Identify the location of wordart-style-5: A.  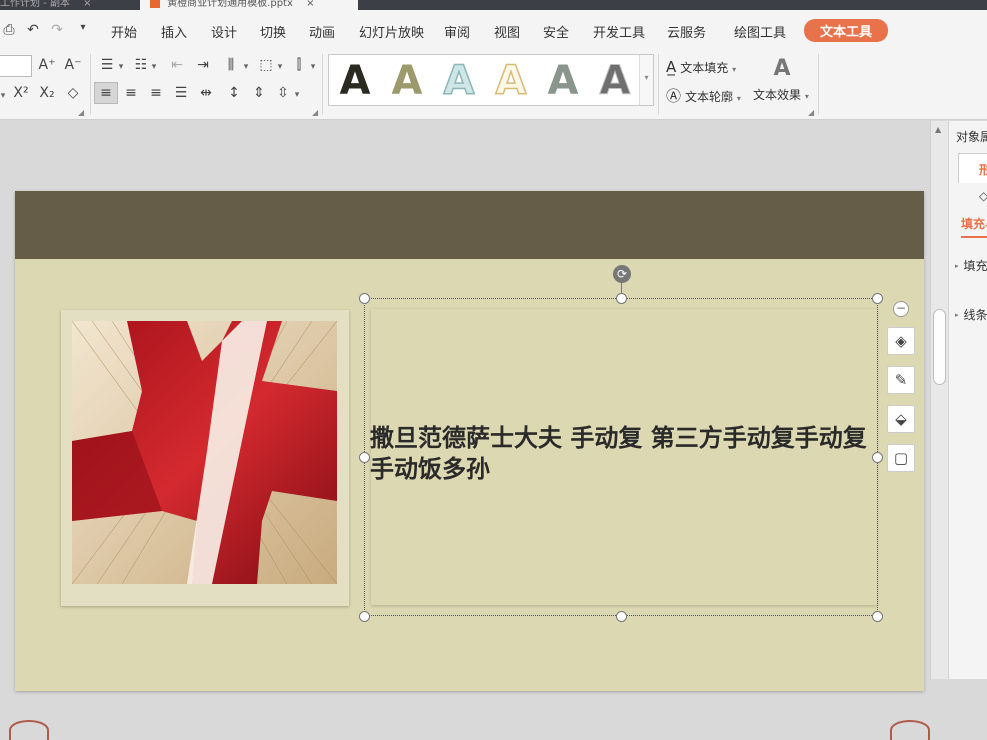
(563, 81).